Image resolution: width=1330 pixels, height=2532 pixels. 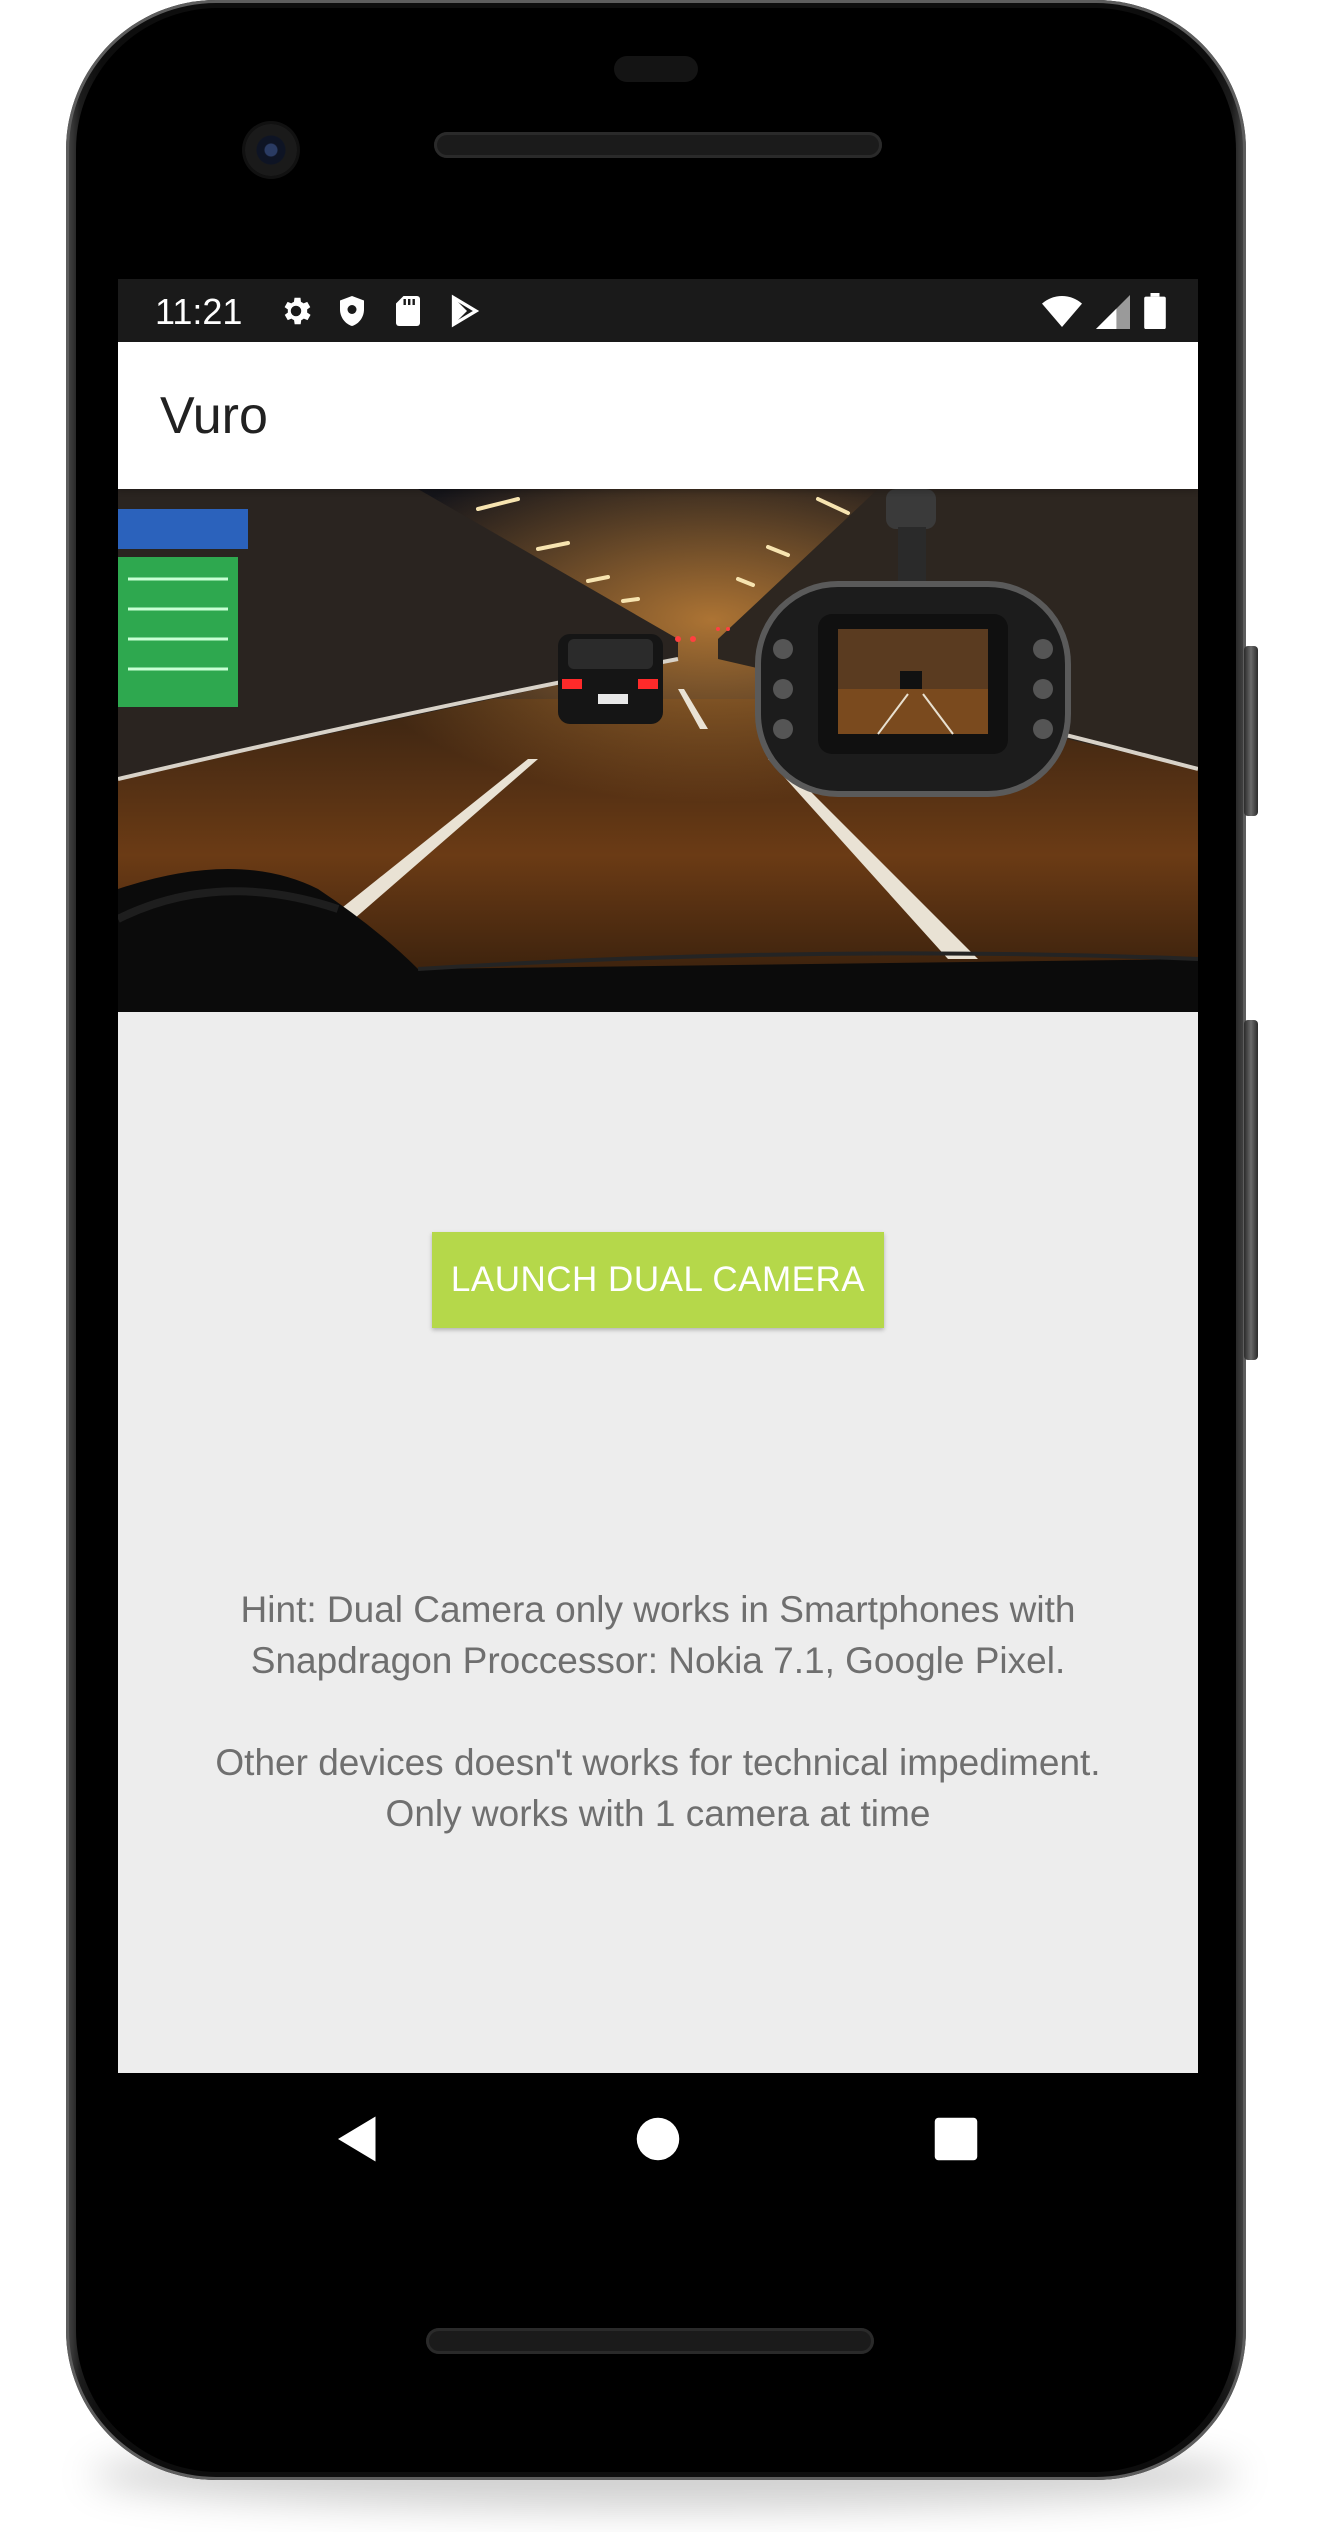 I want to click on earpiece-speaker, so click(x=658, y=145).